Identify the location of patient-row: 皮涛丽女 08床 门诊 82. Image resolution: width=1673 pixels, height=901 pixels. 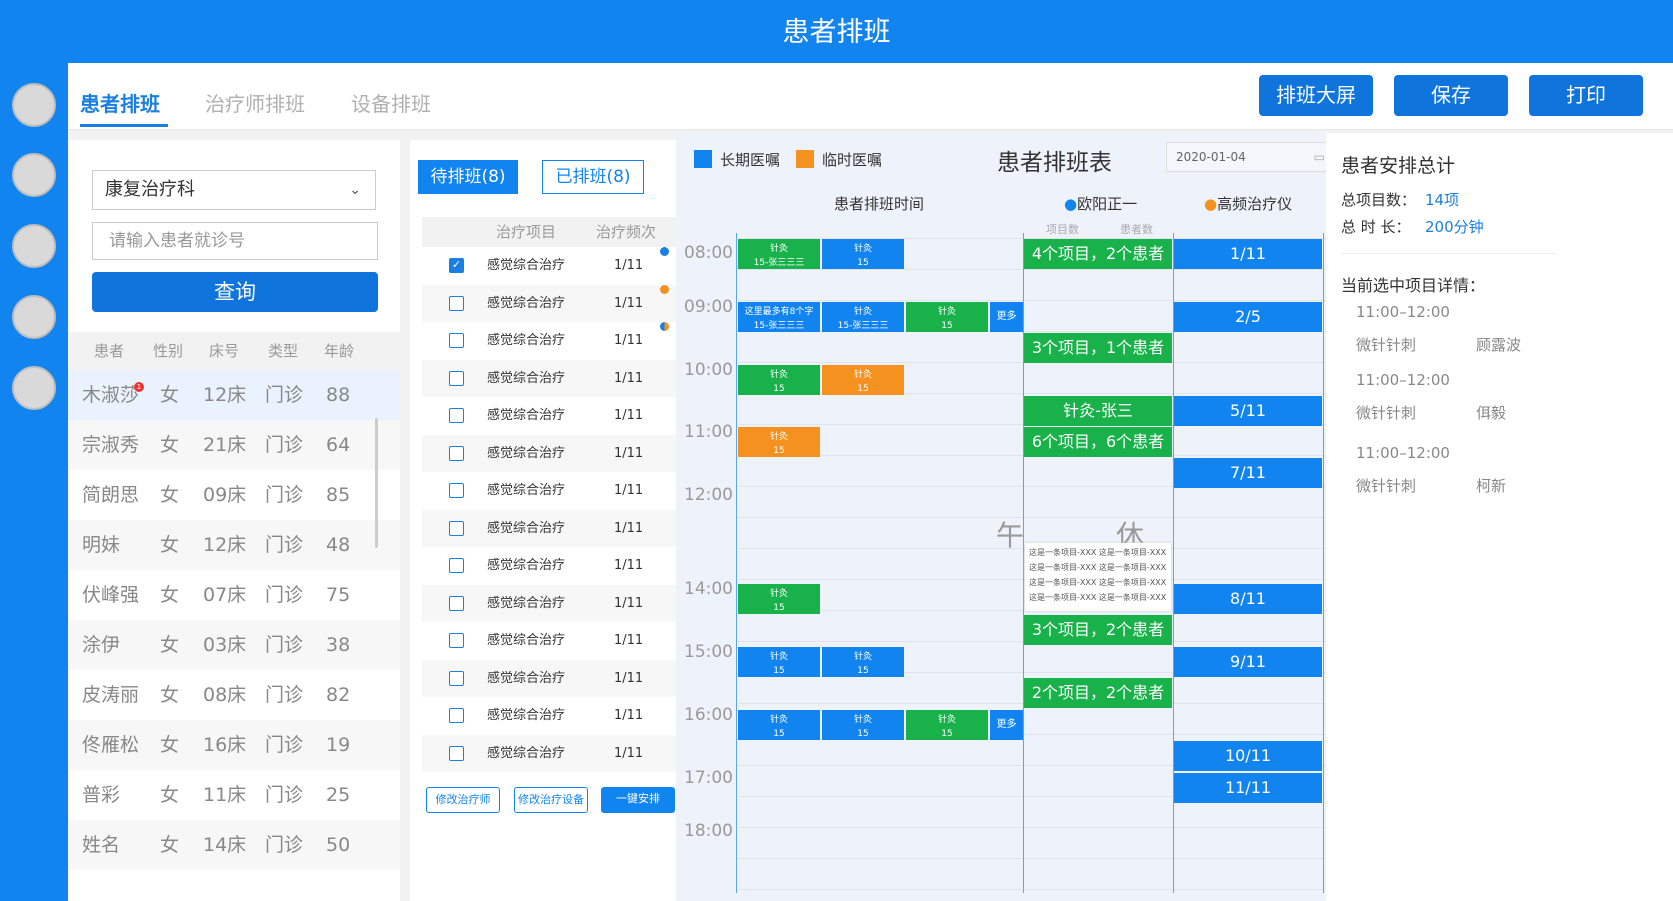
(234, 695).